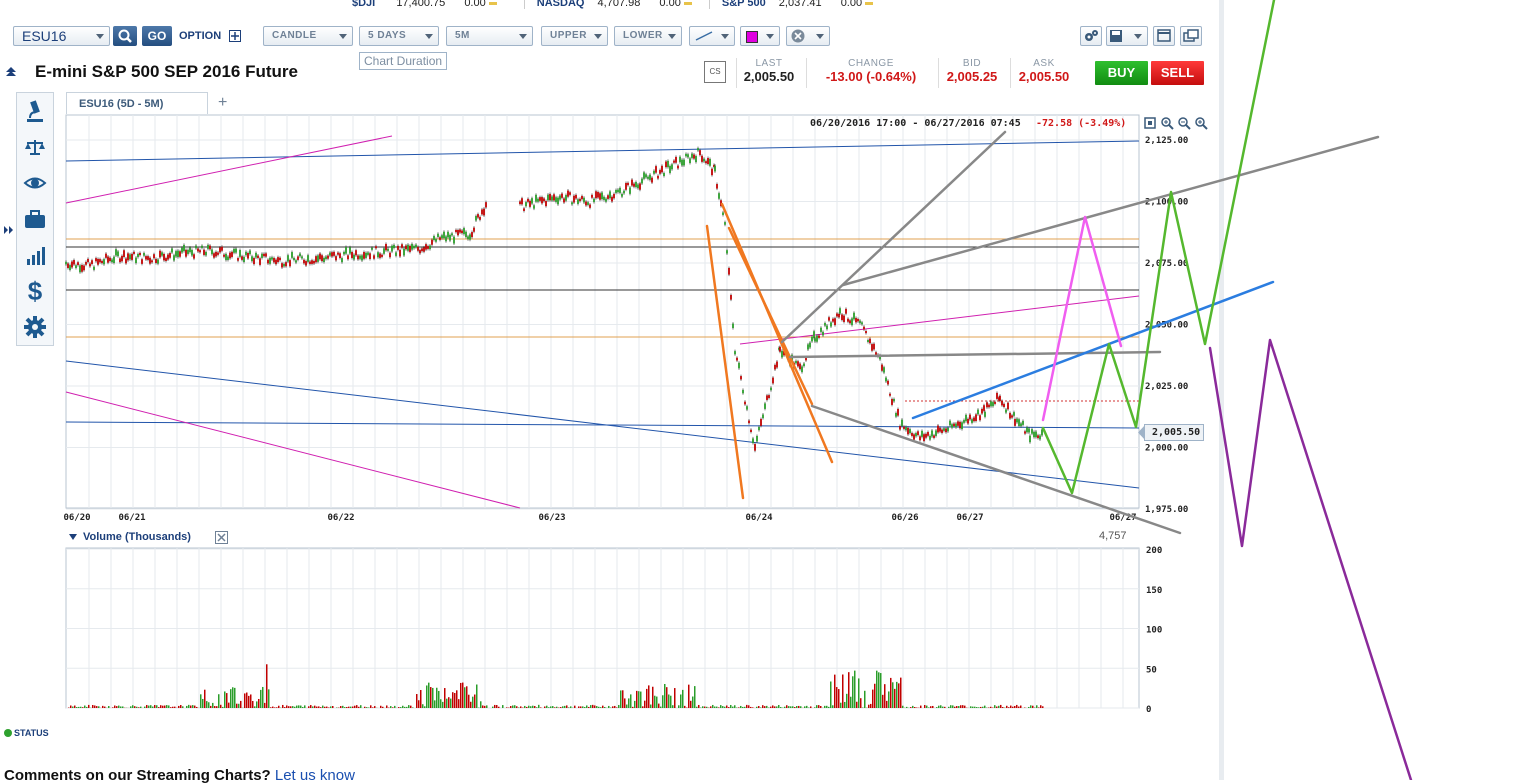 The height and width of the screenshot is (784, 1536). I want to click on magenta-projection, so click(1082, 318).